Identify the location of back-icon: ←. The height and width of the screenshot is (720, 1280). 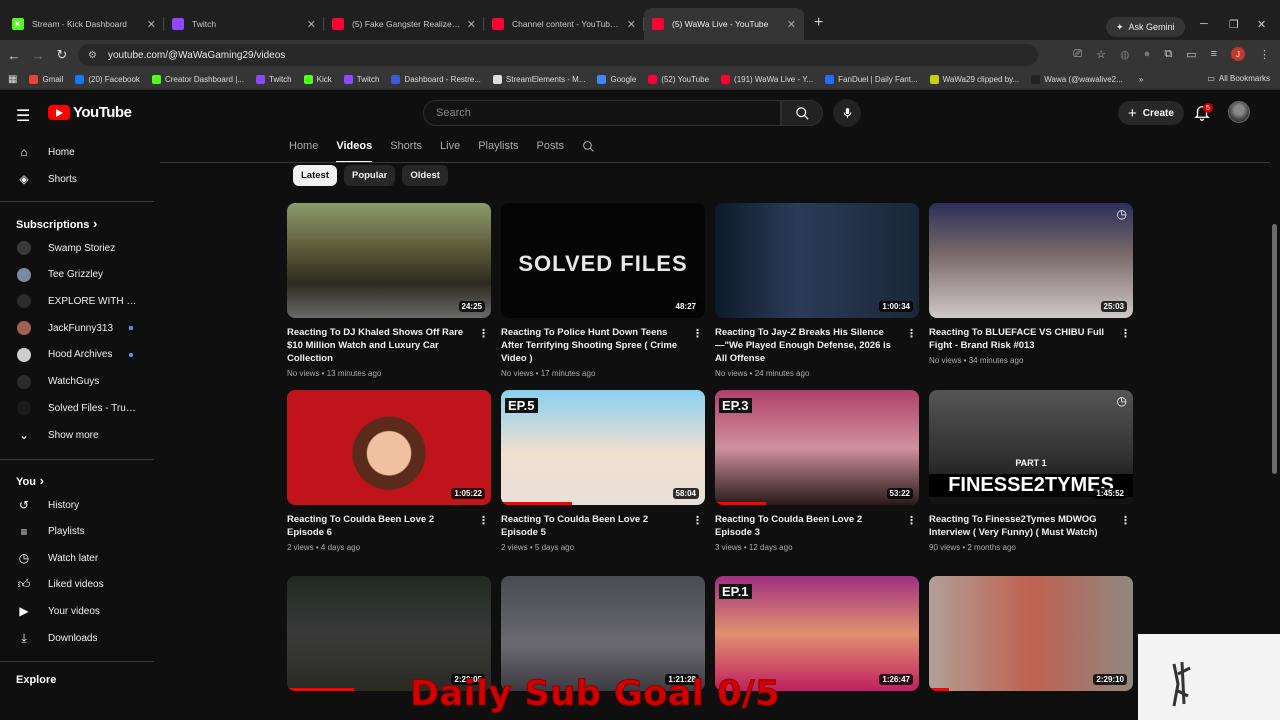
(14, 55).